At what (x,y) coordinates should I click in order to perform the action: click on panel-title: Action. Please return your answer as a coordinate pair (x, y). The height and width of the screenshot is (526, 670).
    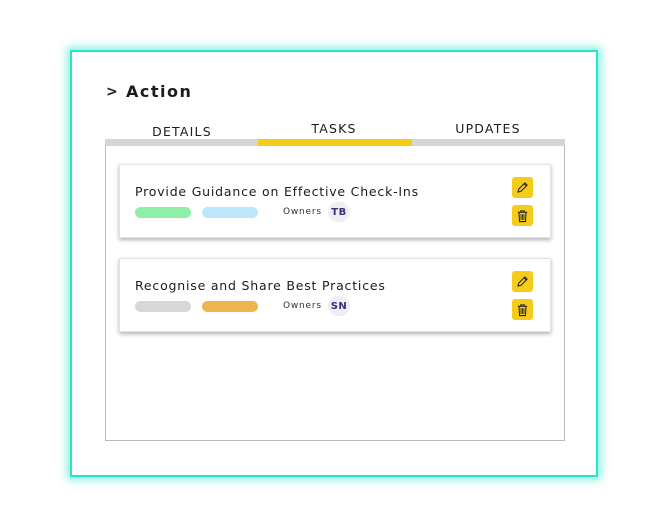
    Looking at the image, I should click on (159, 91).